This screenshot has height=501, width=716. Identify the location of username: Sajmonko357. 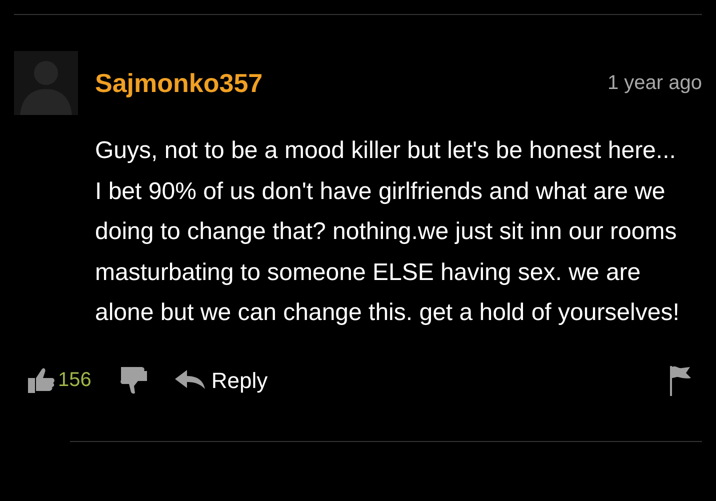
(179, 83).